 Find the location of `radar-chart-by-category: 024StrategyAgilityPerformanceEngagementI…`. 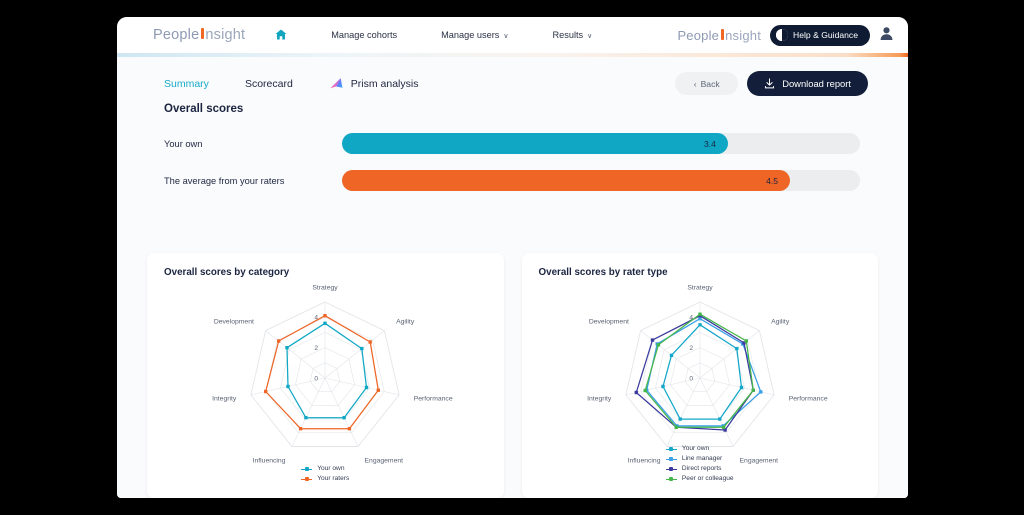

radar-chart-by-category: 024StrategyAgilityPerformanceEngagementI… is located at coordinates (332, 374).